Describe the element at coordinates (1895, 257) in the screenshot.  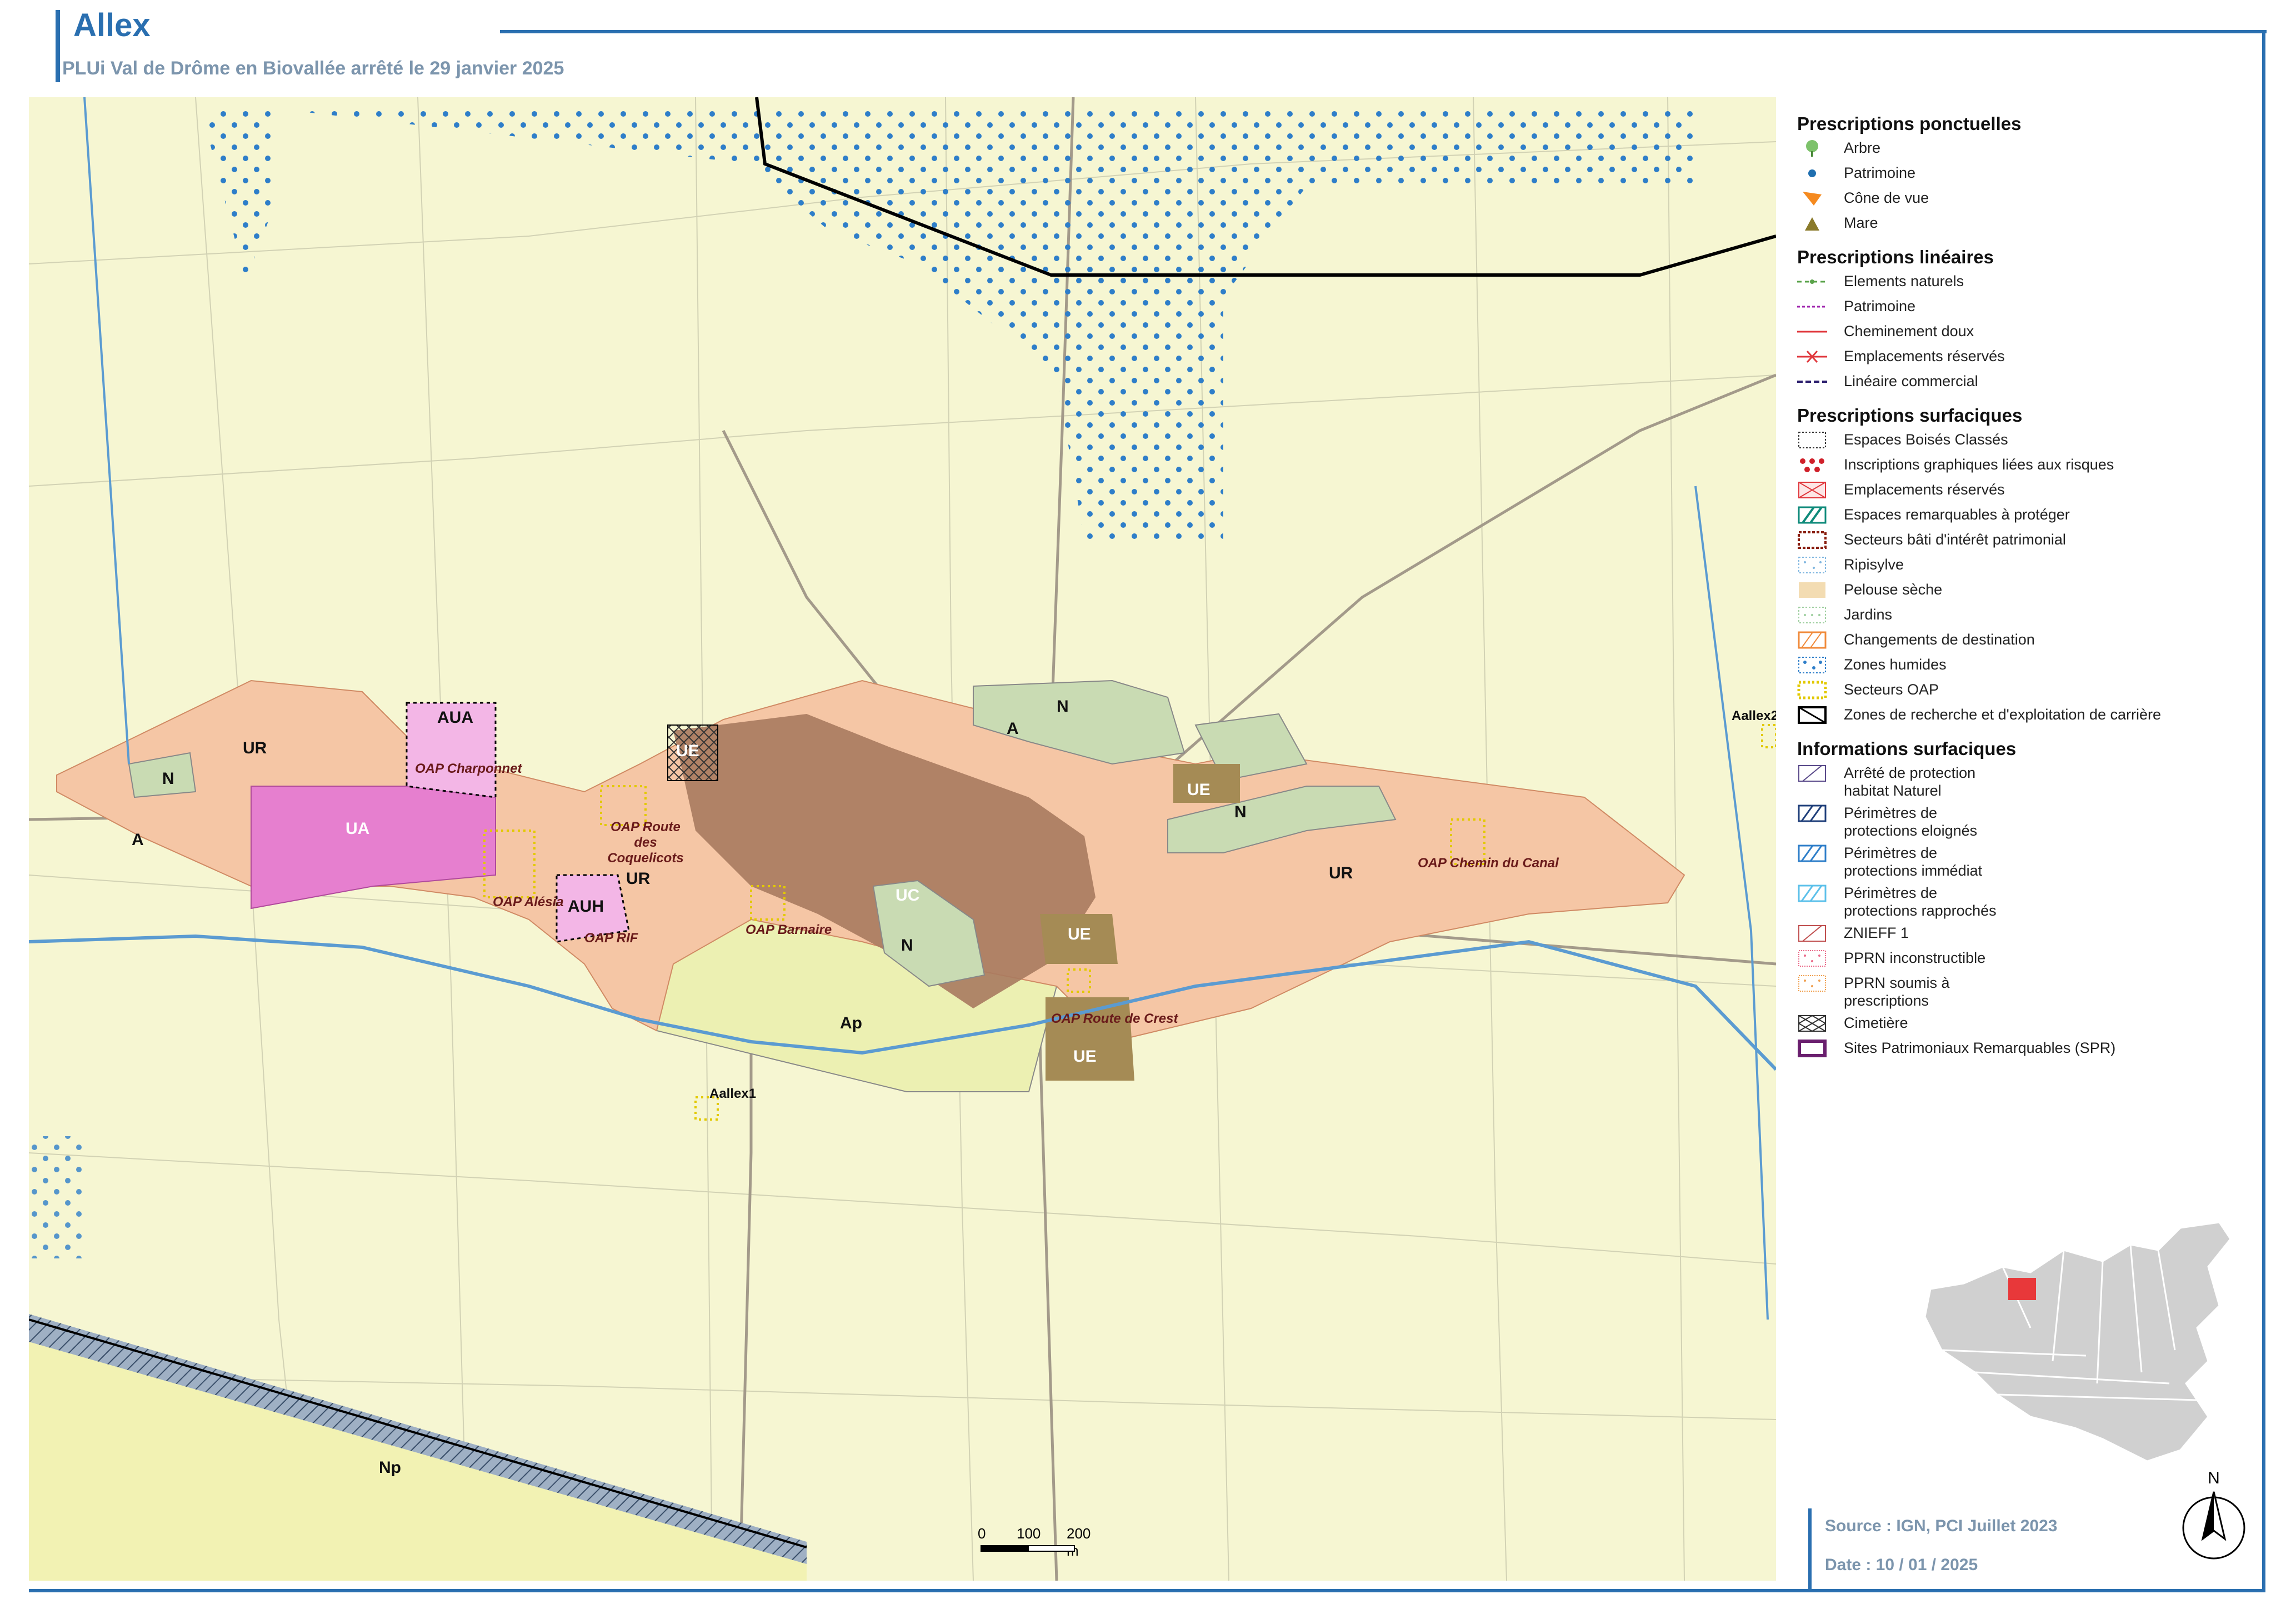
I see `legend-title-lineaires: Prescriptions linéaires` at that location.